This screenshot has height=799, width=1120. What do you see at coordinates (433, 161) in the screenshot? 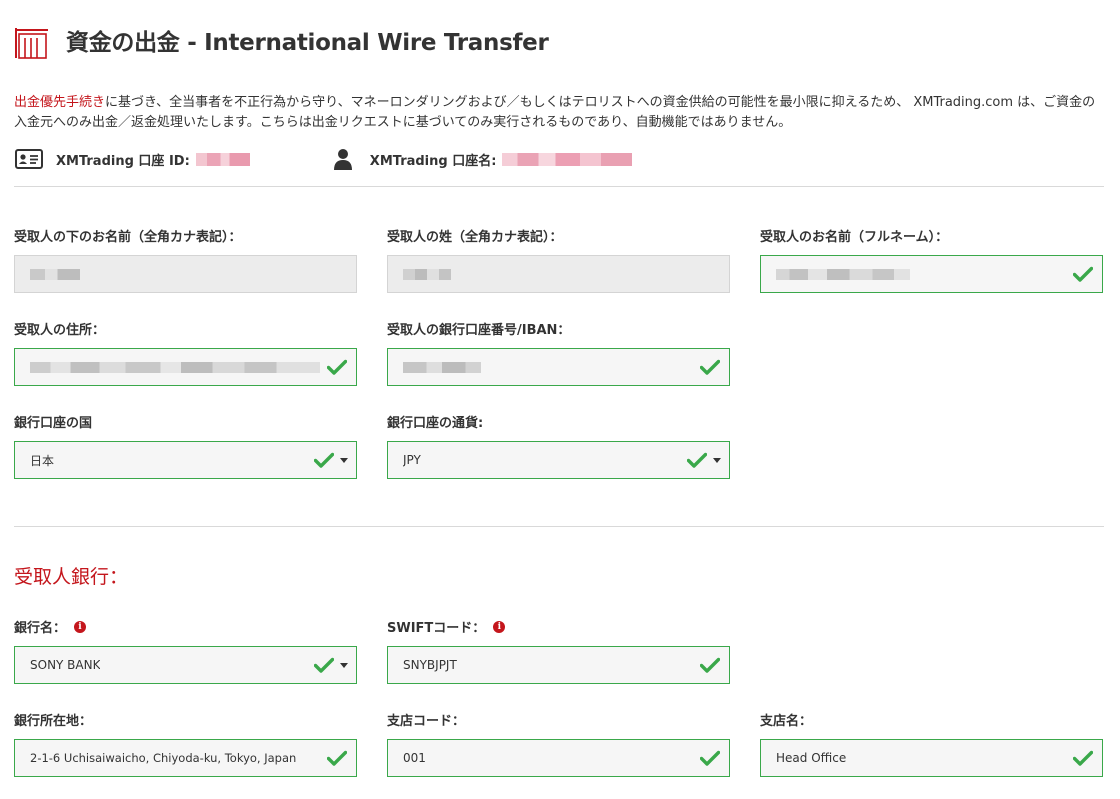
I see `account-name-label: XMTrading 口座名:` at bounding box center [433, 161].